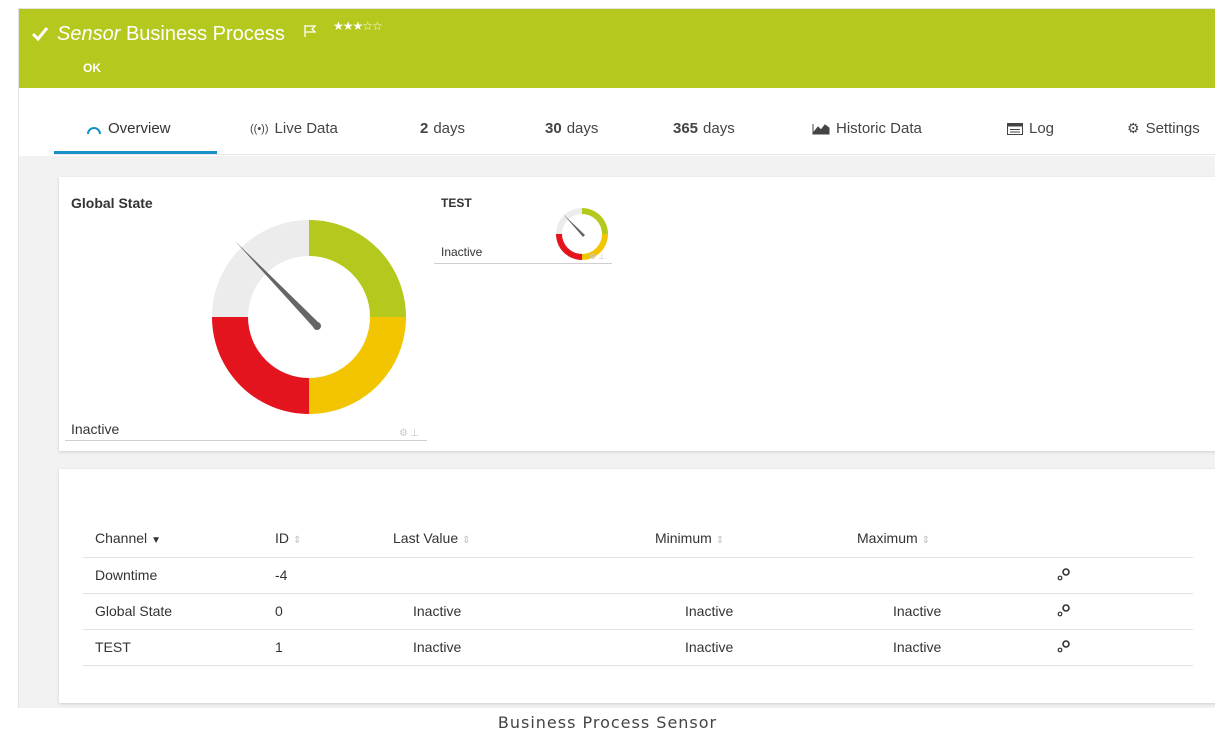 This screenshot has width=1215, height=736. I want to click on global-state-gauge, so click(309, 317).